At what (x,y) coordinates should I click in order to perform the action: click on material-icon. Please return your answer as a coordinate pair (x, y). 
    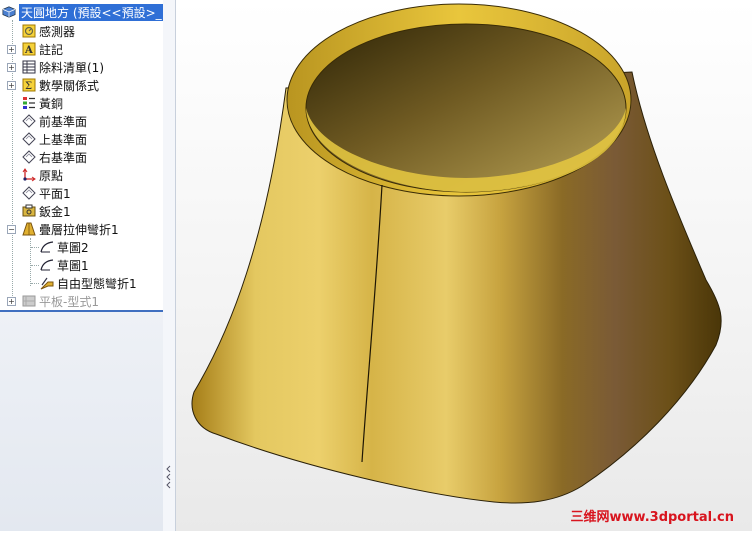
    Looking at the image, I should click on (29, 103).